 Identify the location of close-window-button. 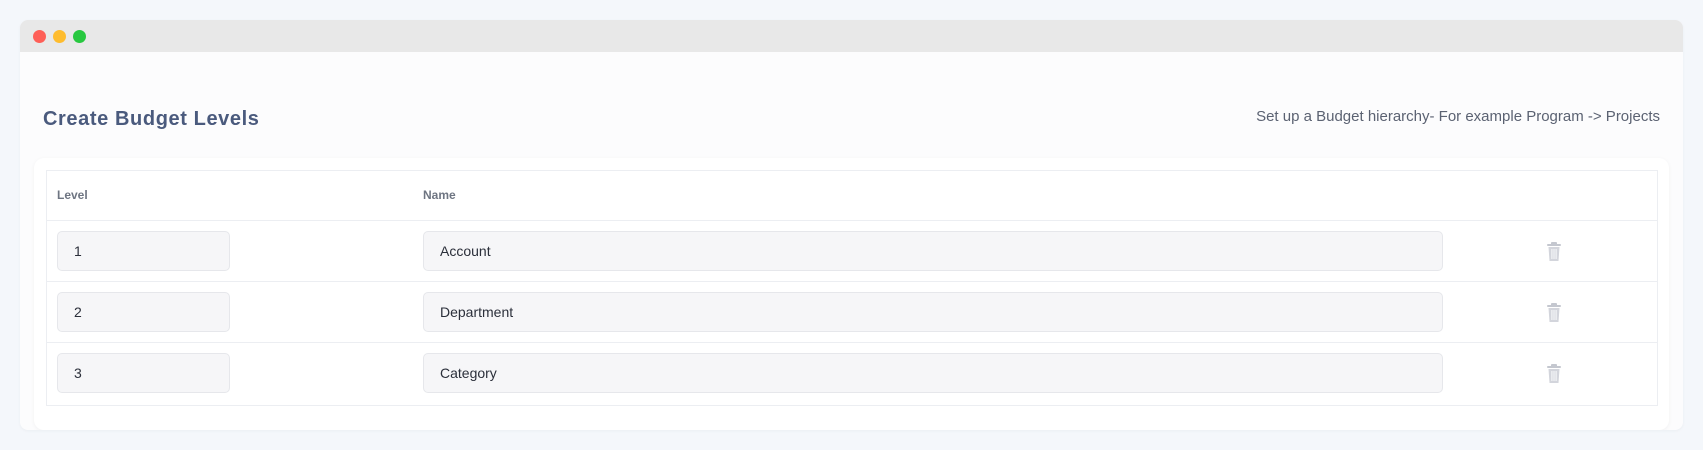
(39, 36).